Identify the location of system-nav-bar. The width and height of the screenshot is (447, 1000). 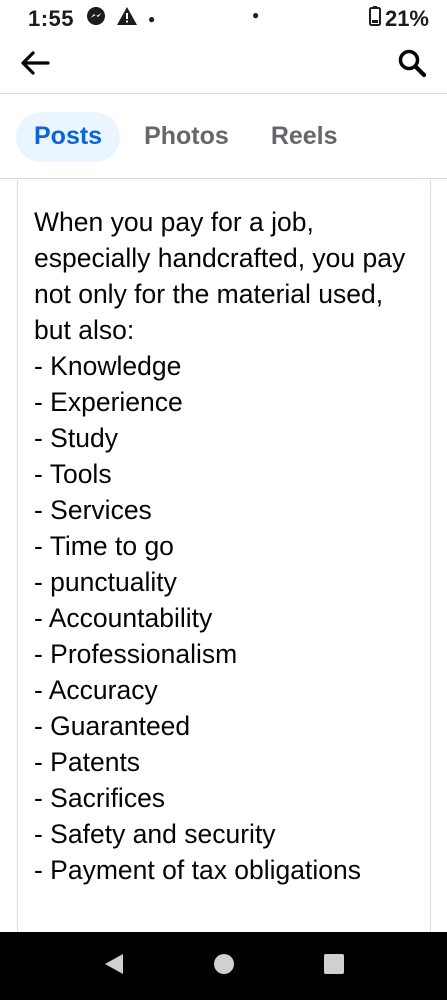
(223, 966).